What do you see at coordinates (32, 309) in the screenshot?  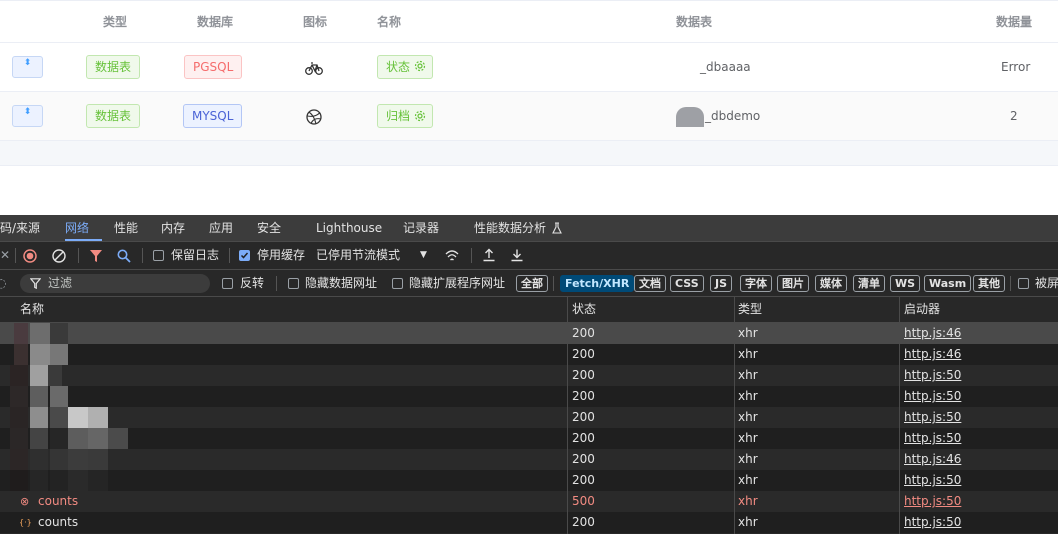 I see `column-name: 名称` at bounding box center [32, 309].